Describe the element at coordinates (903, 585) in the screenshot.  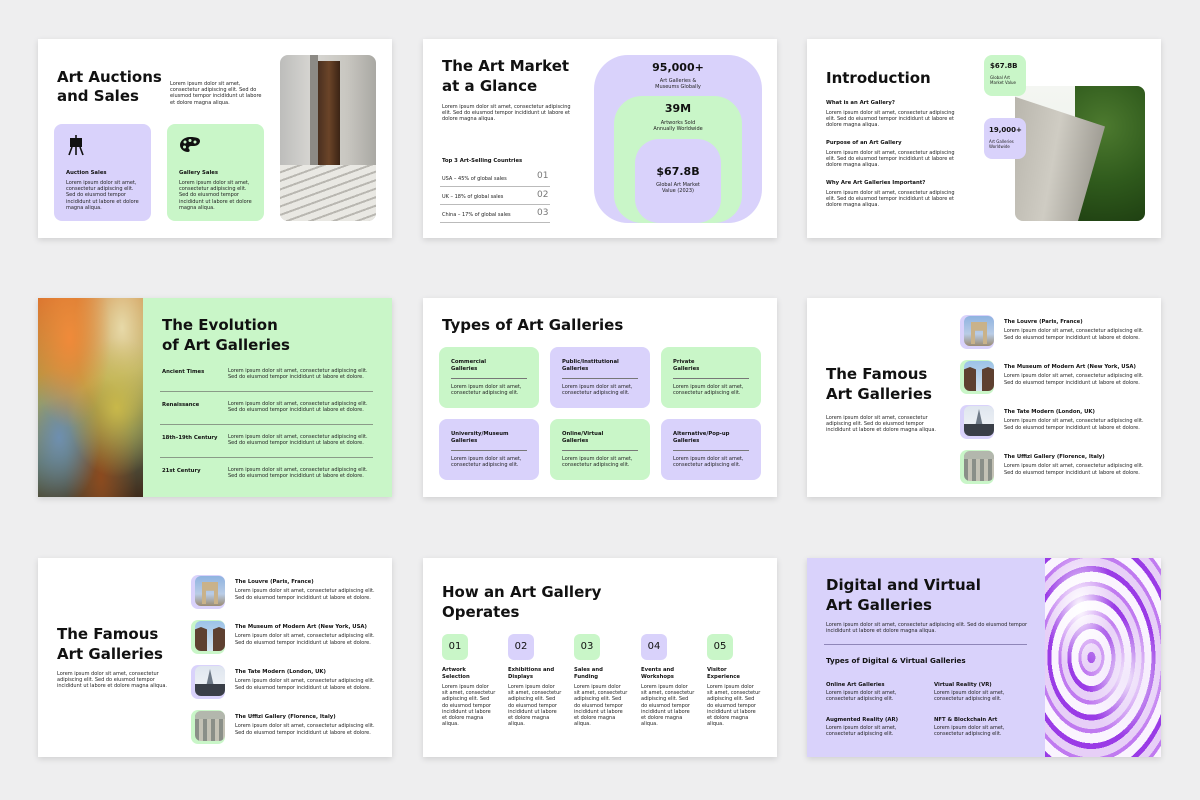
I see `slide-title-line1: Digital and Virtual` at that location.